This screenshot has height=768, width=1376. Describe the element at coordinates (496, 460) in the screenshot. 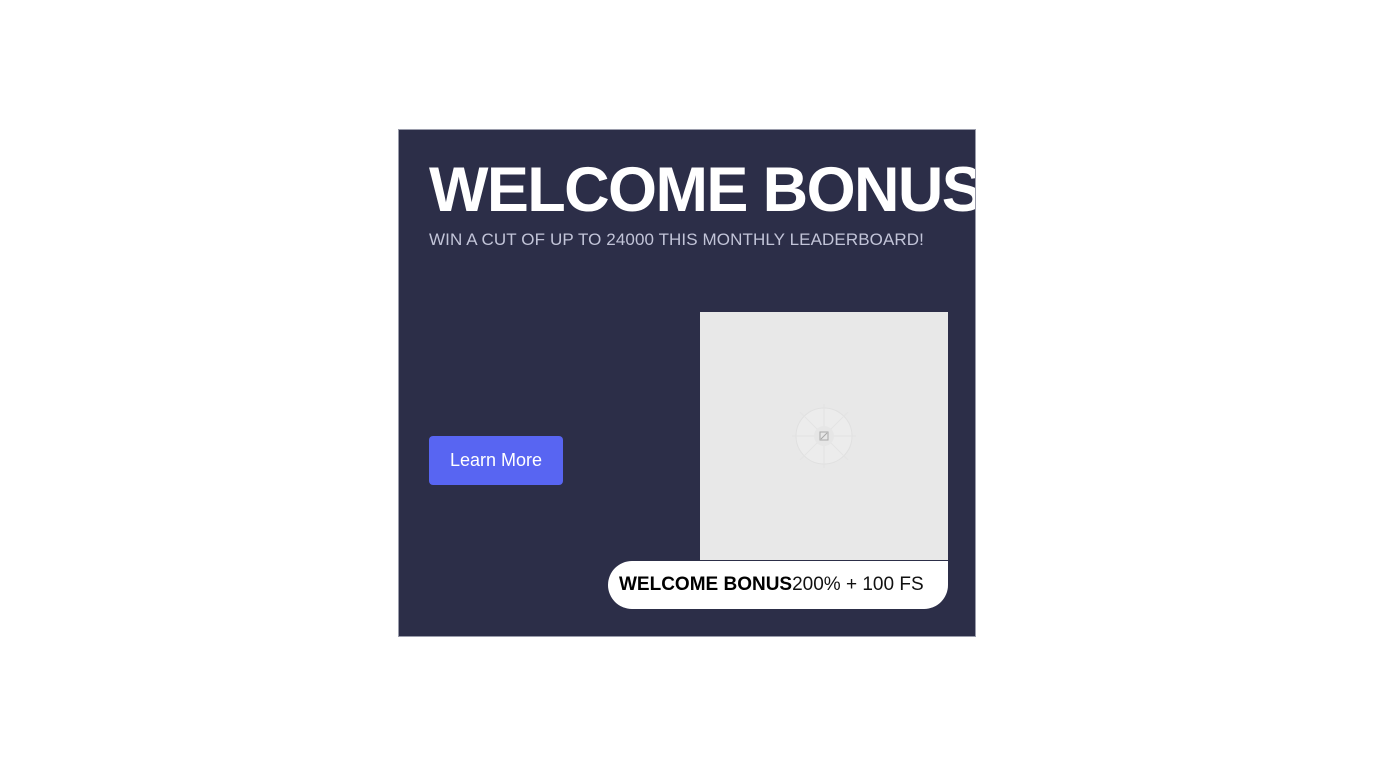

I see `learn-more-button: Learn More` at that location.